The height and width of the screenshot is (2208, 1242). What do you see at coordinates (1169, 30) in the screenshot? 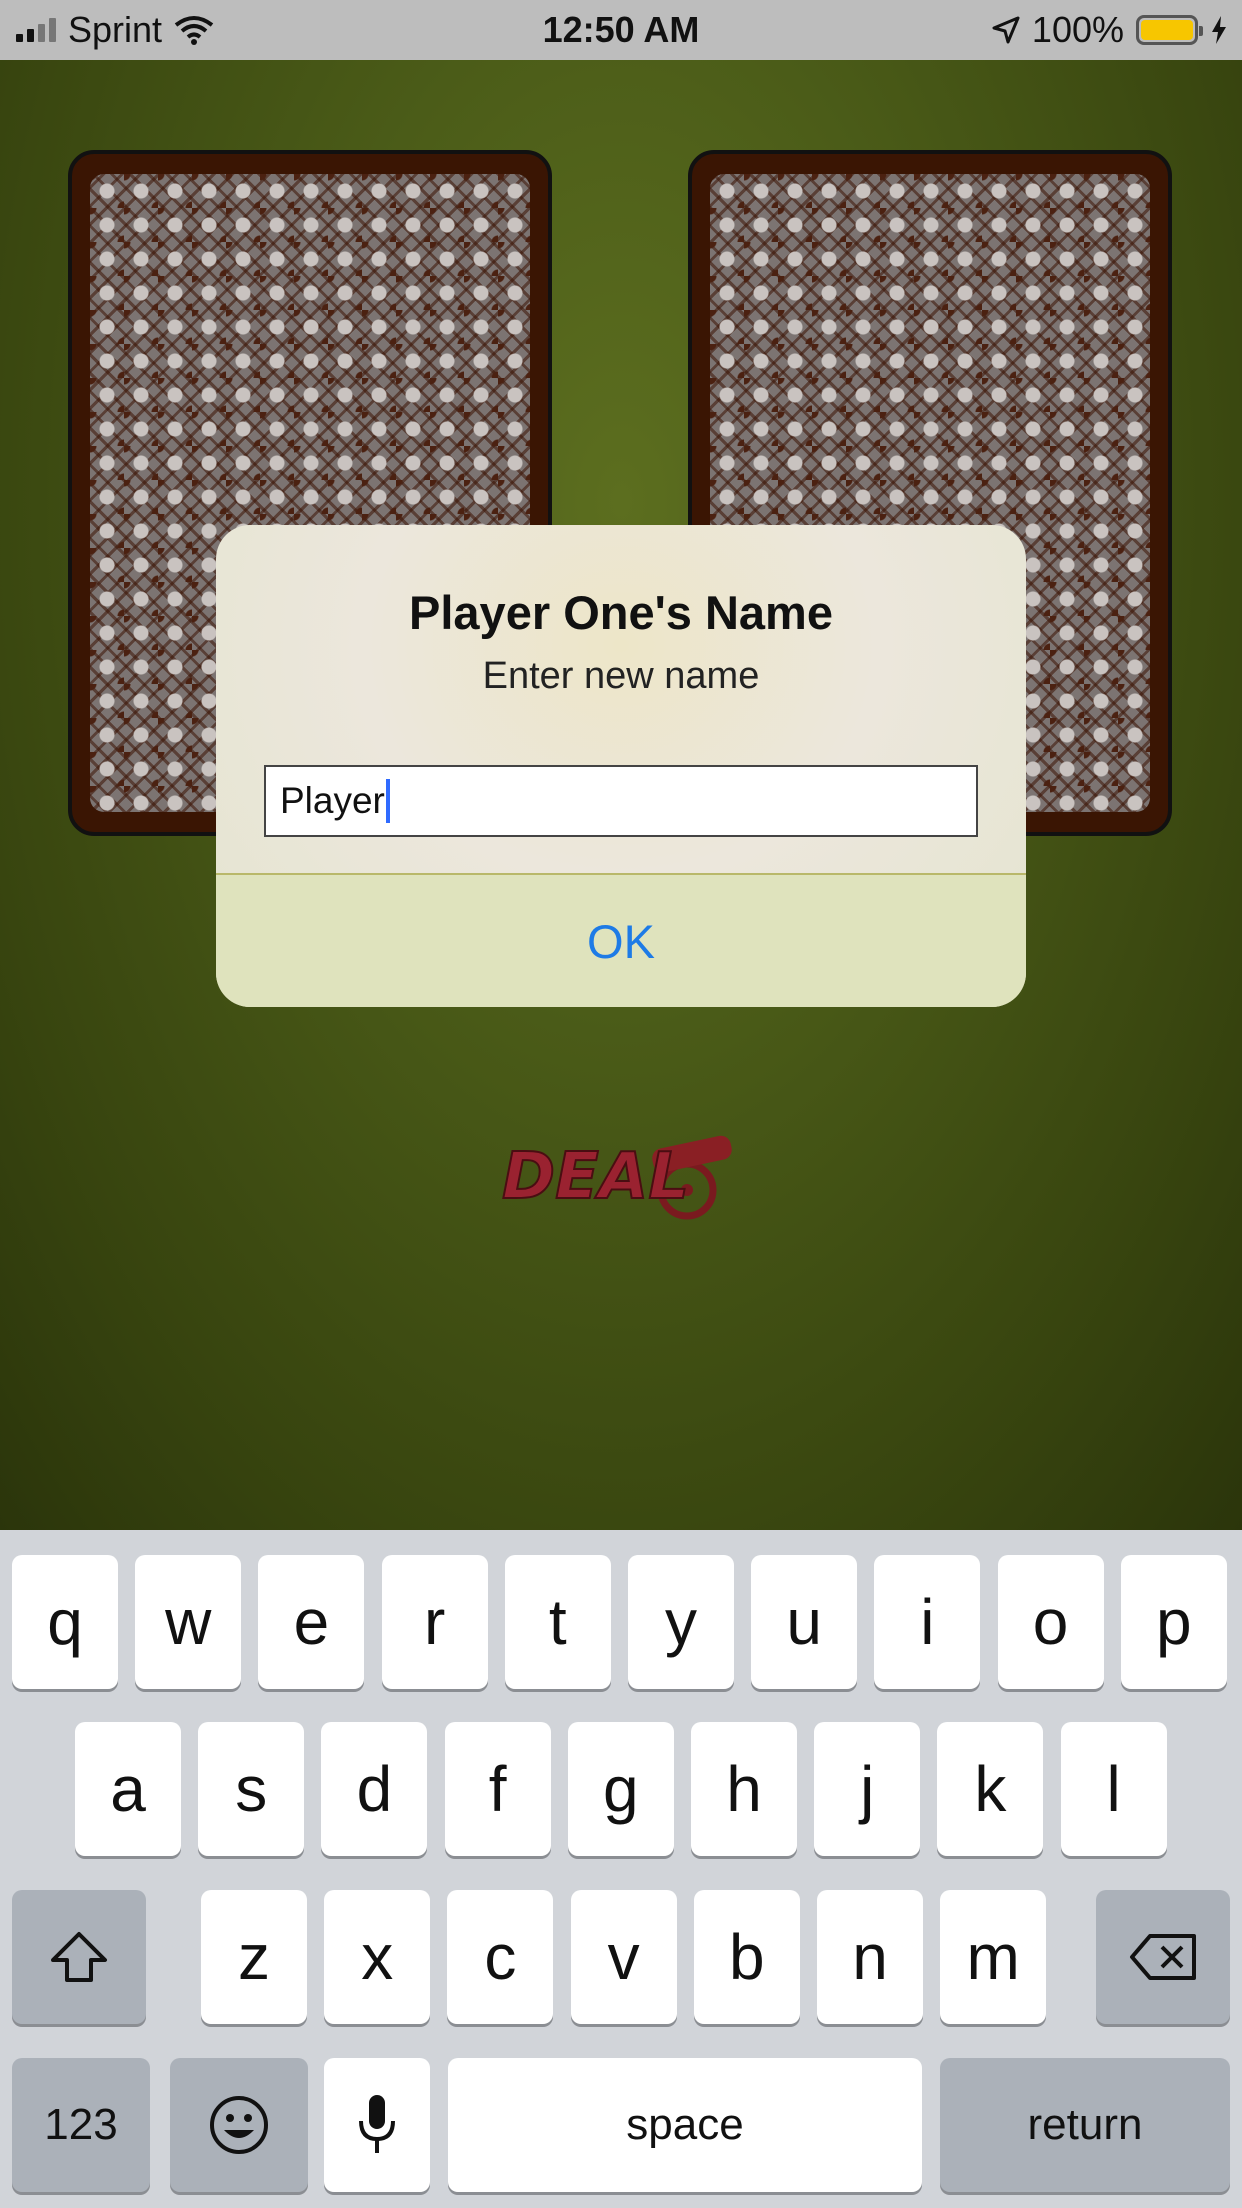
I see `battery-icon` at bounding box center [1169, 30].